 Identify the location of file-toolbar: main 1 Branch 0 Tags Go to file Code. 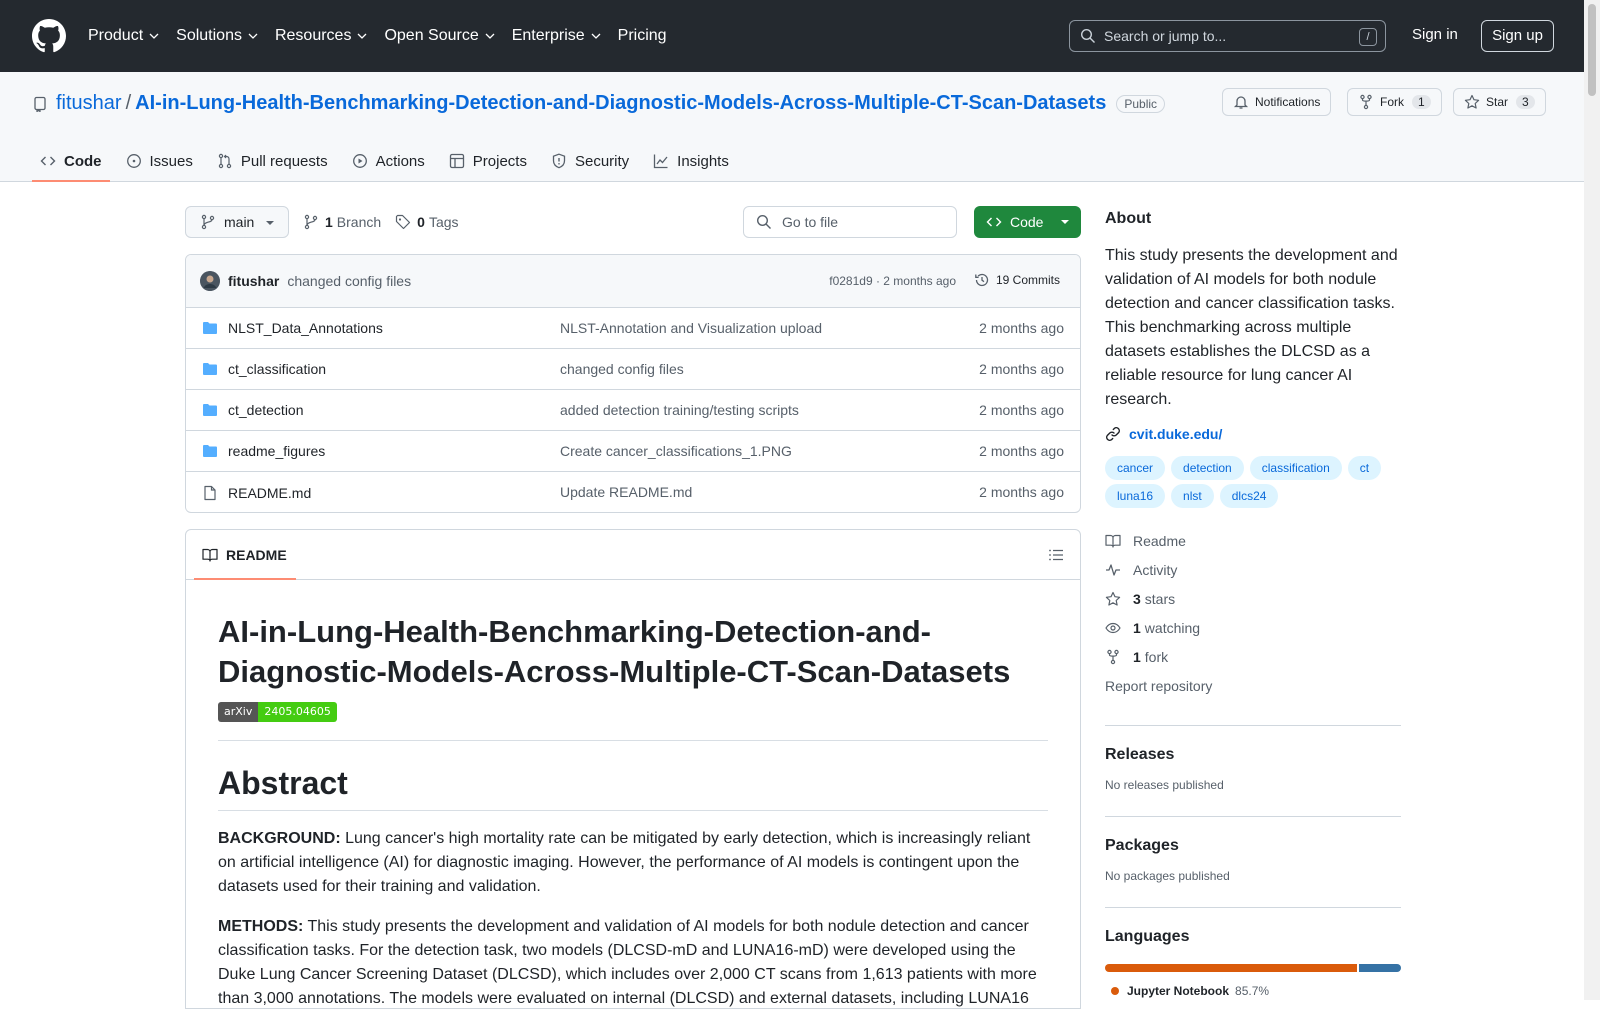
(633, 222).